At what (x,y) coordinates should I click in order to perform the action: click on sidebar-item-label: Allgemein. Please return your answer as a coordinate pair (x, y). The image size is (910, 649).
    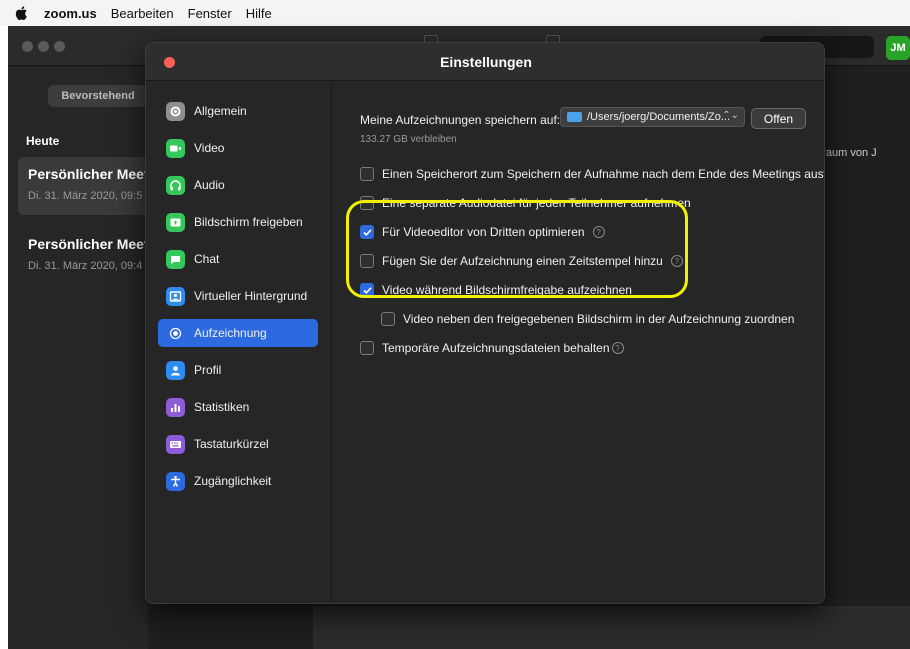
    Looking at the image, I should click on (220, 111).